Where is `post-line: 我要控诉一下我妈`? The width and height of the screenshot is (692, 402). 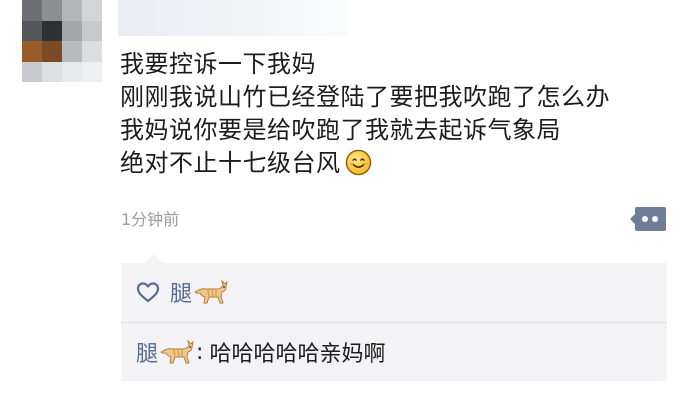 post-line: 我要控诉一下我妈 is located at coordinates (218, 64).